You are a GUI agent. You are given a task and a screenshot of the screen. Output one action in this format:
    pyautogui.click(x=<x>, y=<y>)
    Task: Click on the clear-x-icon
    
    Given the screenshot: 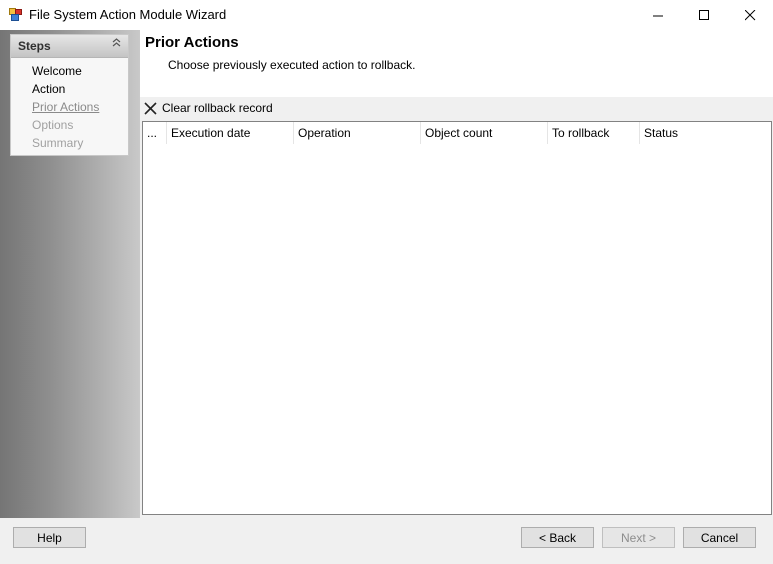 What is the action you would take?
    pyautogui.click(x=150, y=108)
    